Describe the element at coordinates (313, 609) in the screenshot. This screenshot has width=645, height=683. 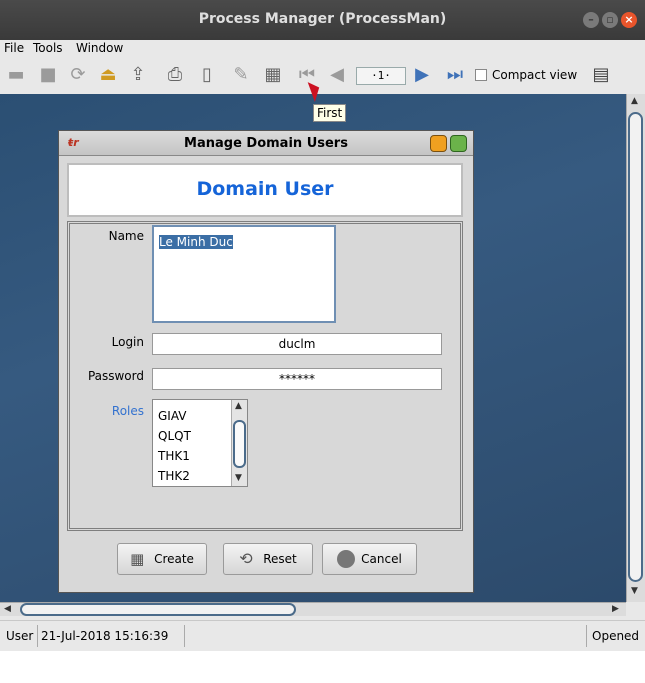
I see `horizontal-scrollbar: ◀ ▶` at that location.